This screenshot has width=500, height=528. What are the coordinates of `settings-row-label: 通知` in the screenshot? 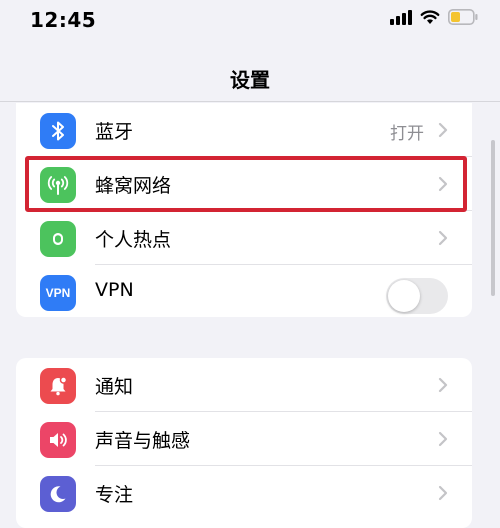 It's located at (114, 387).